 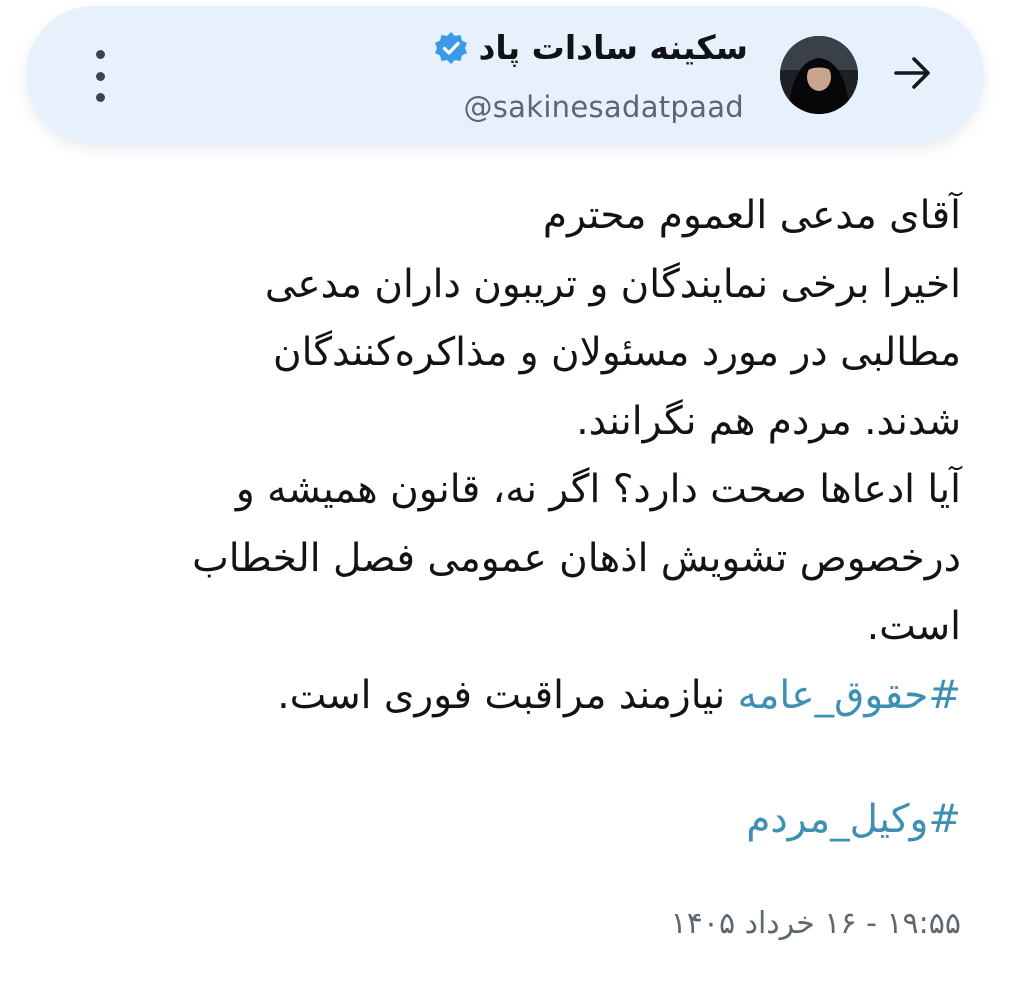 I want to click on post-line: درخصوص تشویش اذهان عمومی فصل الخطاب, so click(x=576, y=558).